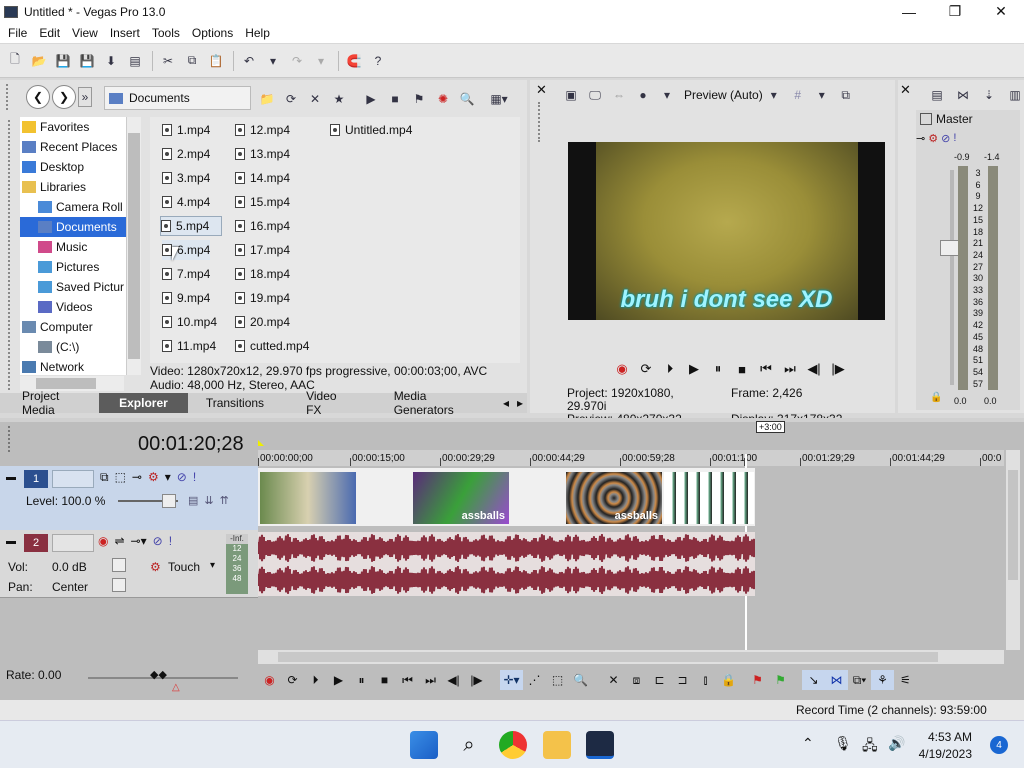 This screenshot has width=1024, height=768. What do you see at coordinates (137, 477) in the screenshot?
I see `track-motion-icon: ⊸` at bounding box center [137, 477].